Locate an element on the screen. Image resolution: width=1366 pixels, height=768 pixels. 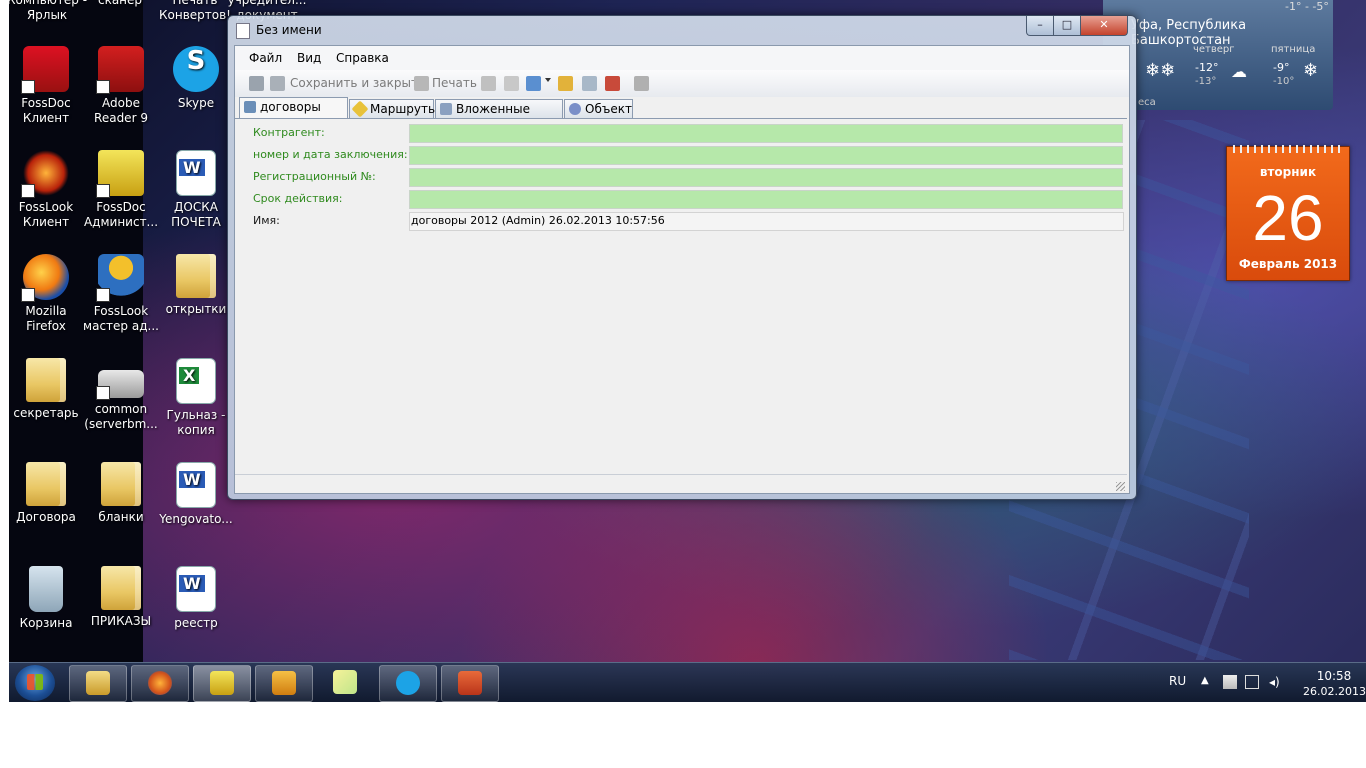
calendar-gadget: вторник 26 Февраль 2013 is located at coordinates (1288, 213).